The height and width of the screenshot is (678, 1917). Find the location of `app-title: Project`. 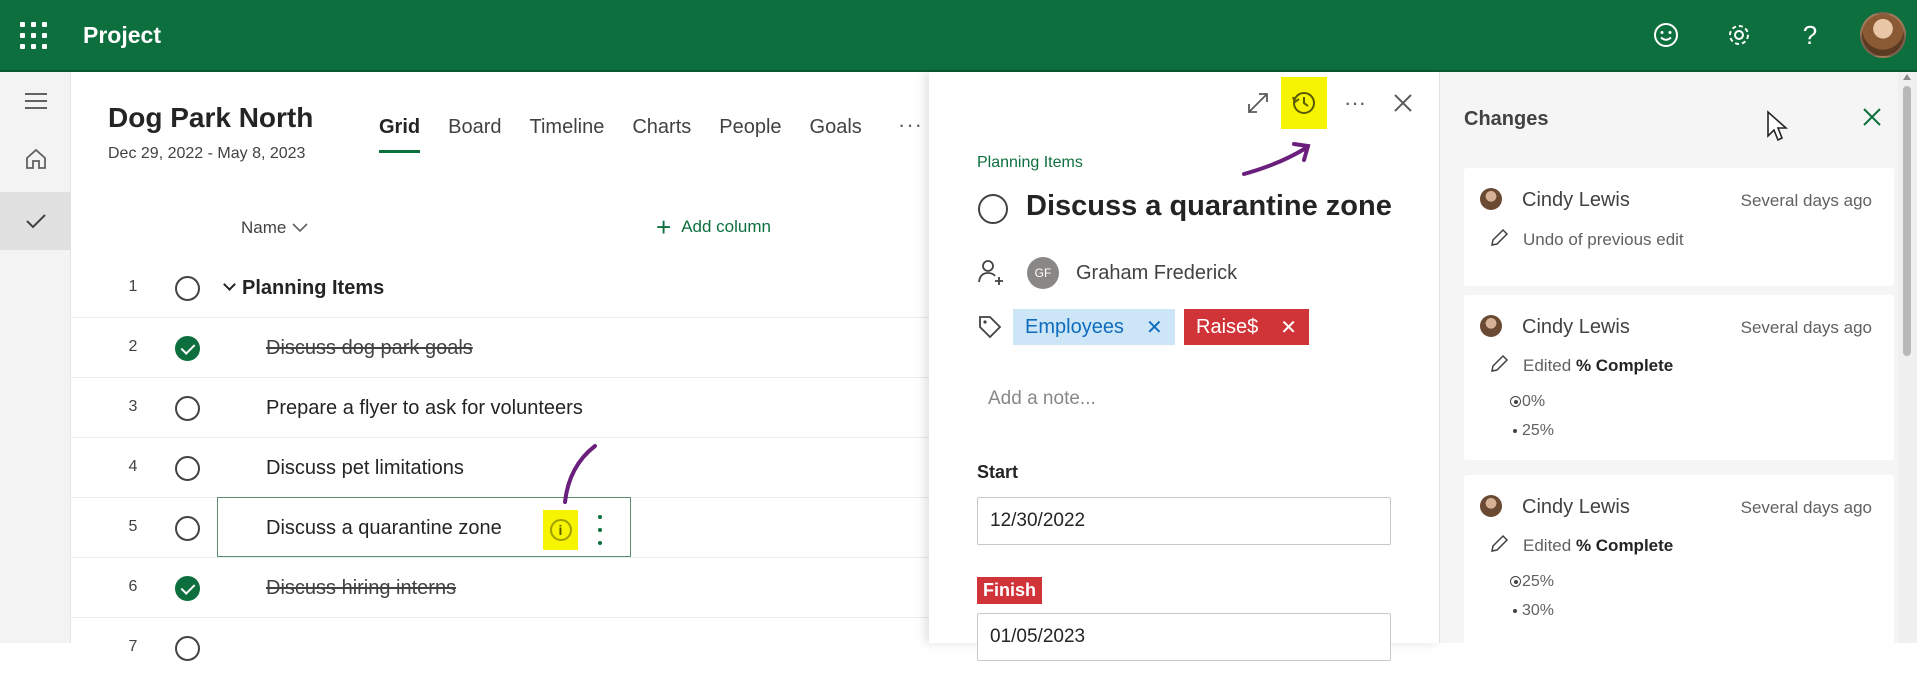

app-title: Project is located at coordinates (122, 35).